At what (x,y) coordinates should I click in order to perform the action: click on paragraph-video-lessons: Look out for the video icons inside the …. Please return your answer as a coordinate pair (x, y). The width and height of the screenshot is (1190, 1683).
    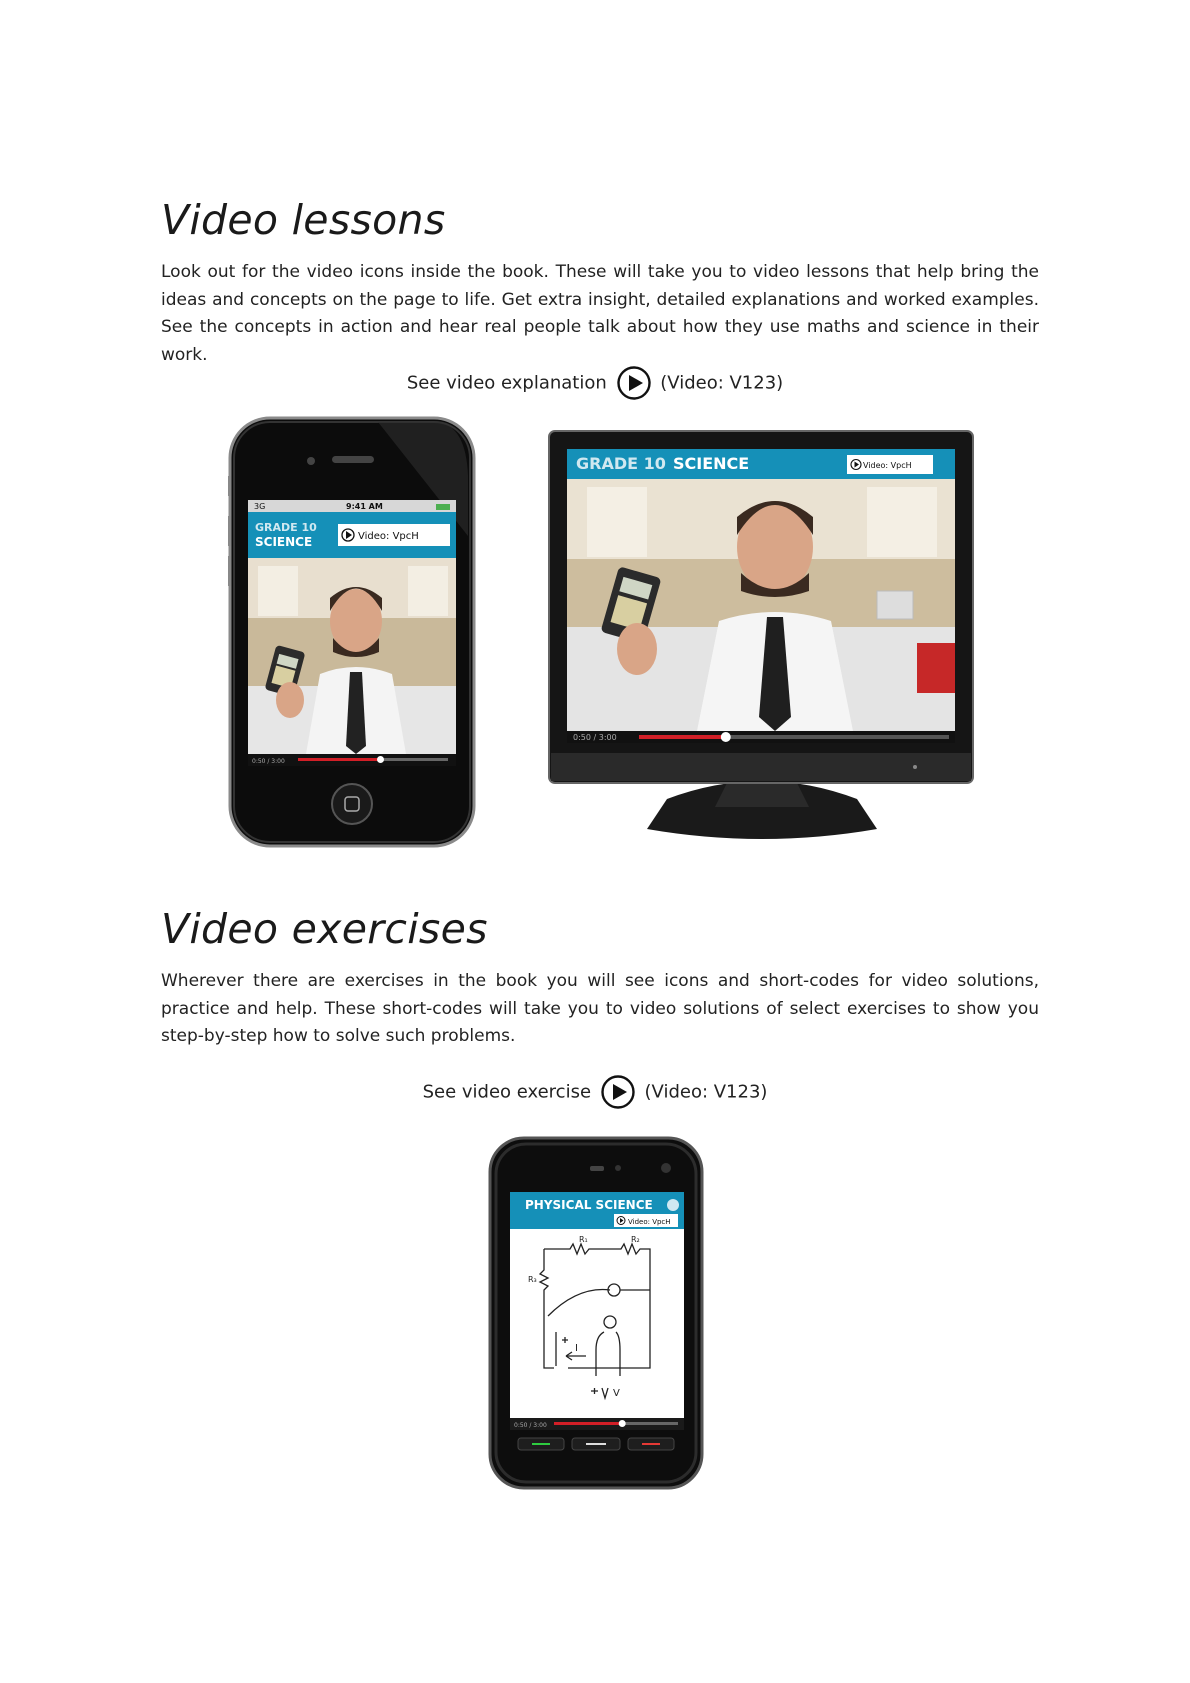
    Looking at the image, I should click on (600, 313).